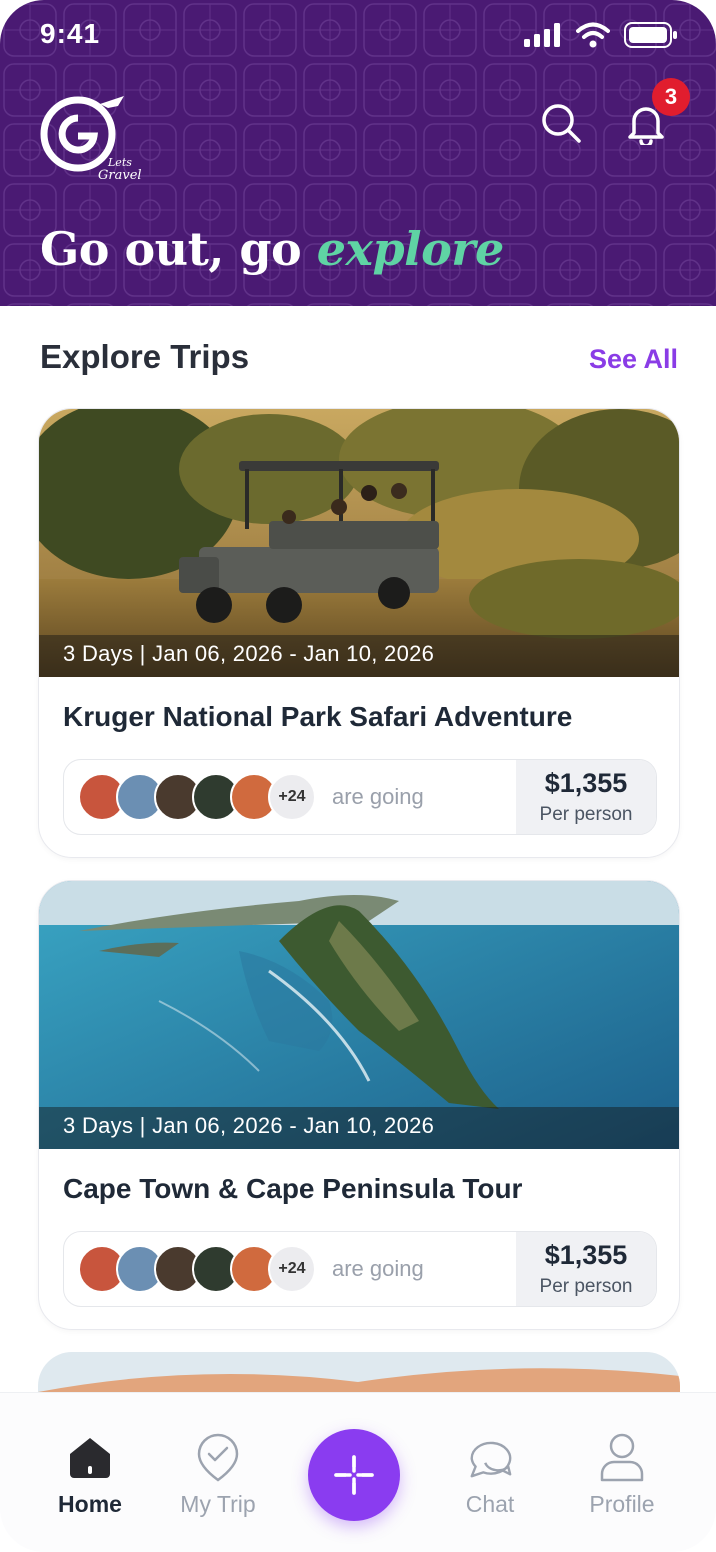  I want to click on chat-icon, so click(490, 1457).